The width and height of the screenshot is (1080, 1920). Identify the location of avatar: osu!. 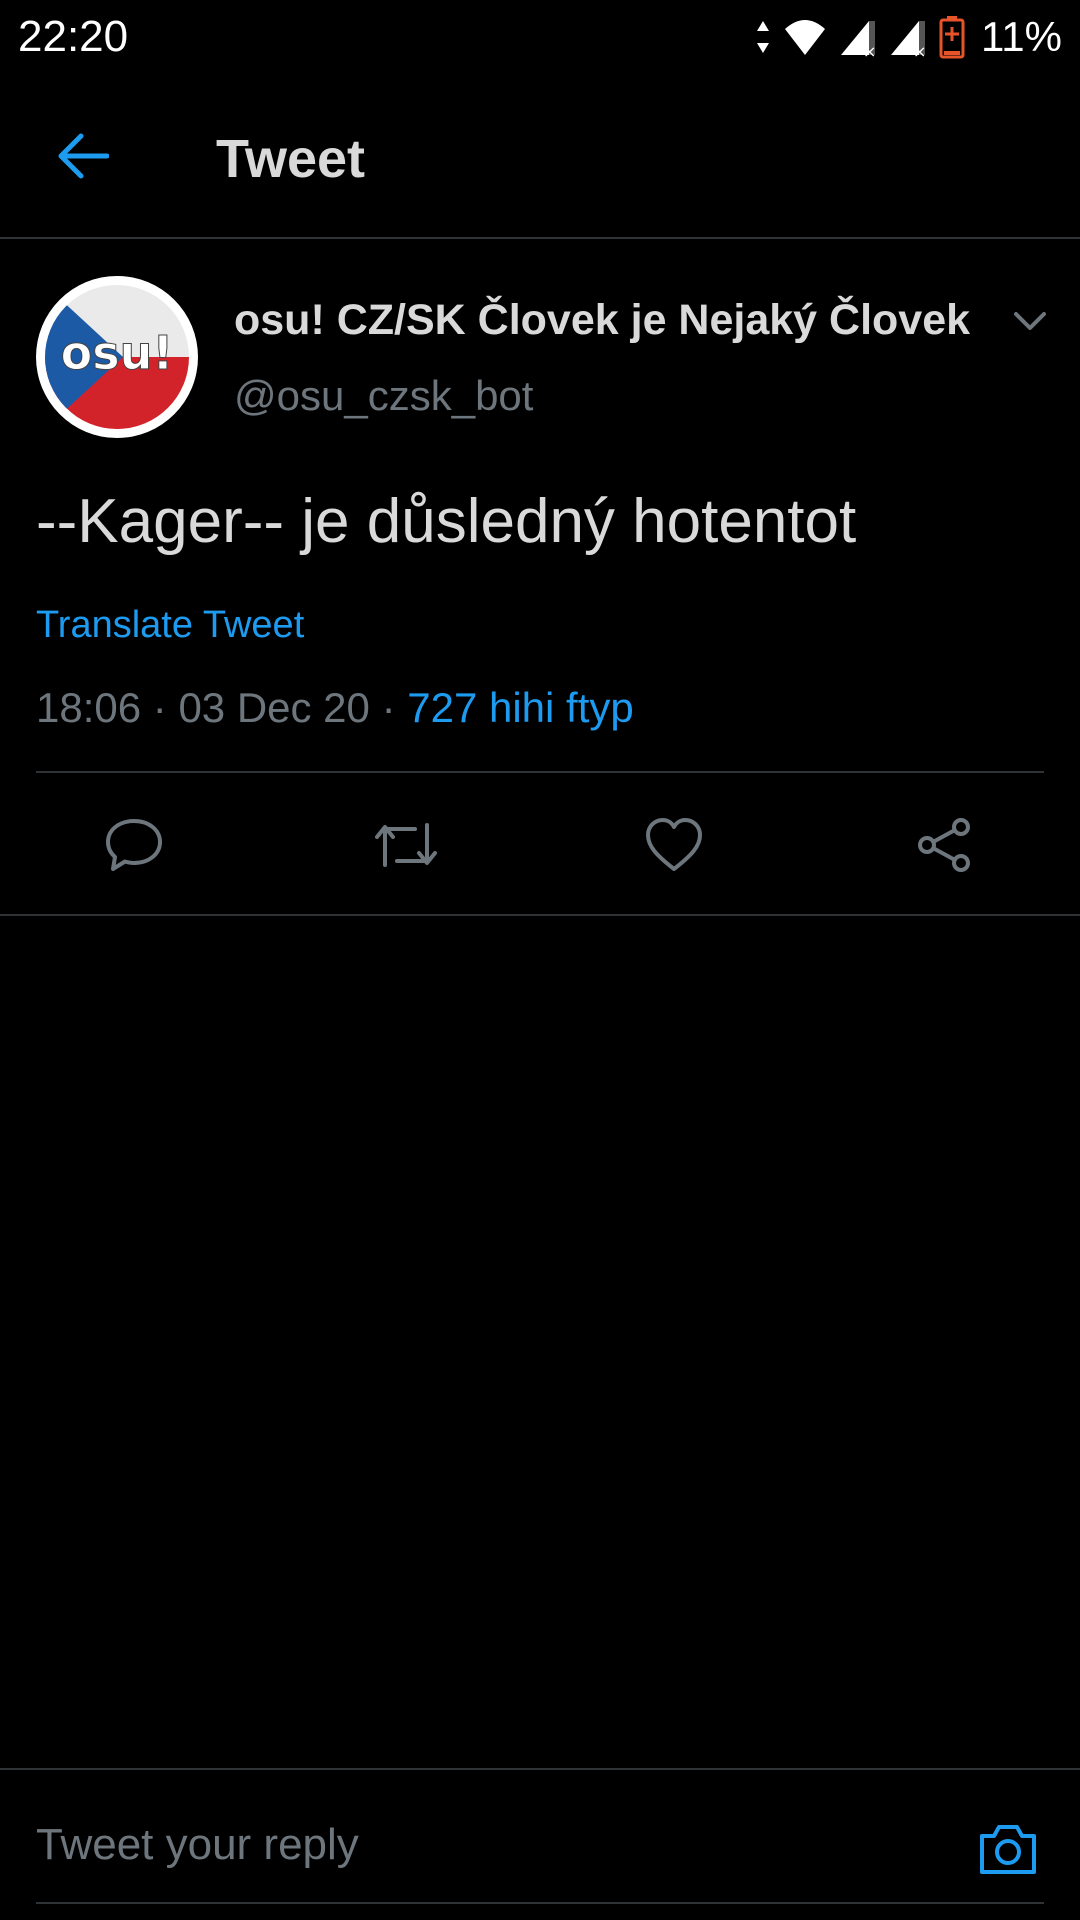
(117, 357).